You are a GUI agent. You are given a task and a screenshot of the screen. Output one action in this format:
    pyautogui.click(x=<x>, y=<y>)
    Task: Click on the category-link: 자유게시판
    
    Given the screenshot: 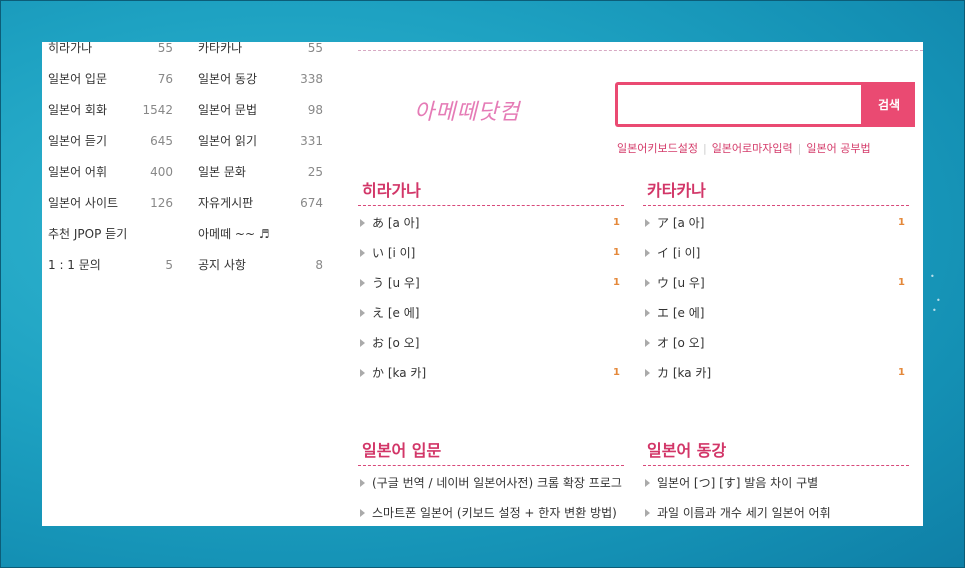 What is the action you would take?
    pyautogui.click(x=225, y=203)
    